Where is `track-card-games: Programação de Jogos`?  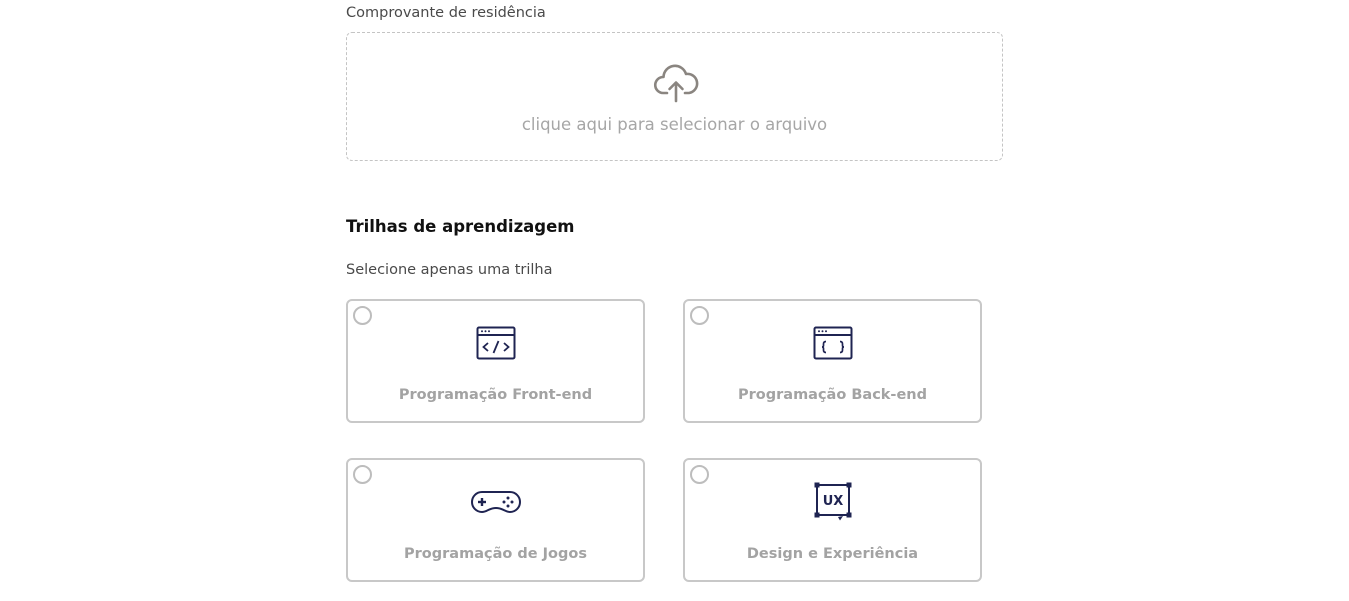
track-card-games: Programação de Jogos is located at coordinates (495, 520).